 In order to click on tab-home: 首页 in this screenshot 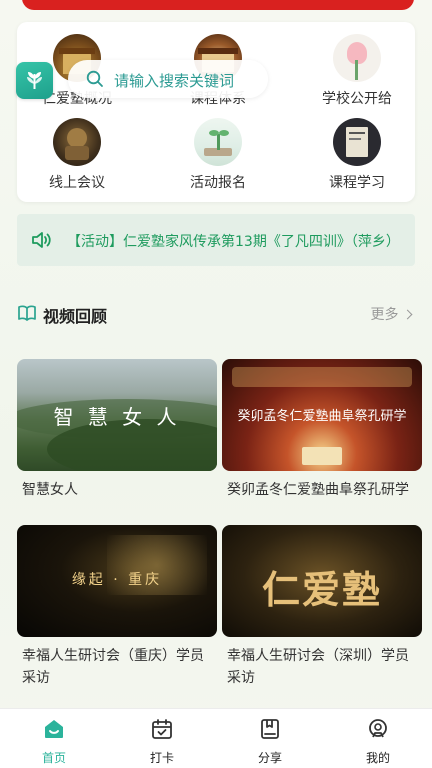, I will do `click(54, 741)`.